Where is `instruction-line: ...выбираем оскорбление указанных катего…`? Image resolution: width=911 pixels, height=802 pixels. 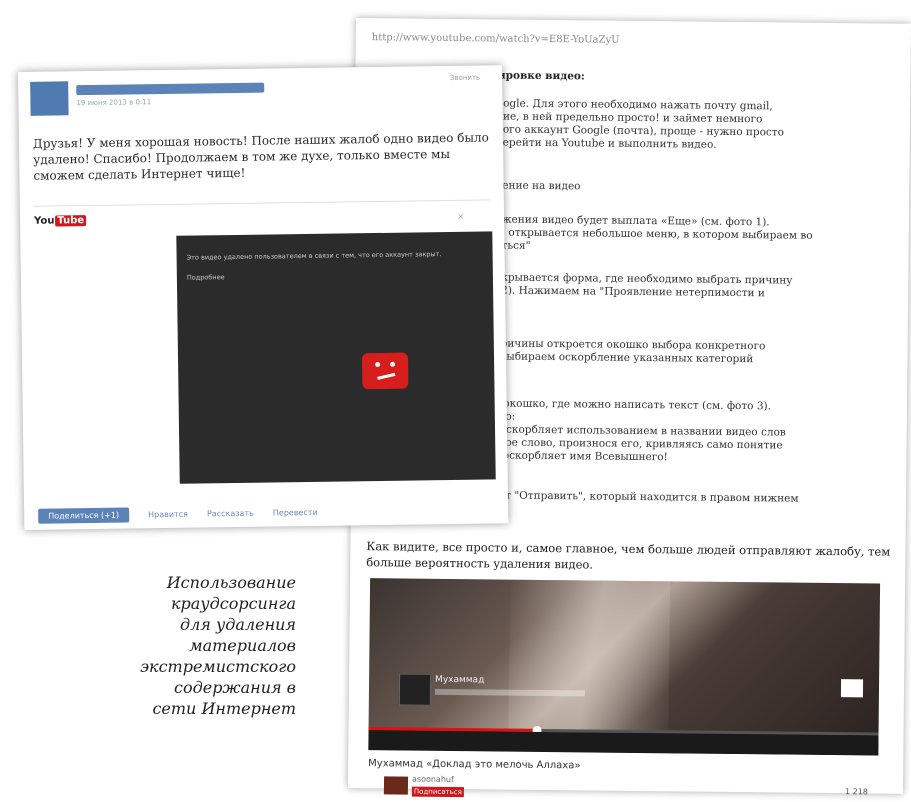 instruction-line: ...выбираем оскорбление указанных катего… is located at coordinates (622, 358).